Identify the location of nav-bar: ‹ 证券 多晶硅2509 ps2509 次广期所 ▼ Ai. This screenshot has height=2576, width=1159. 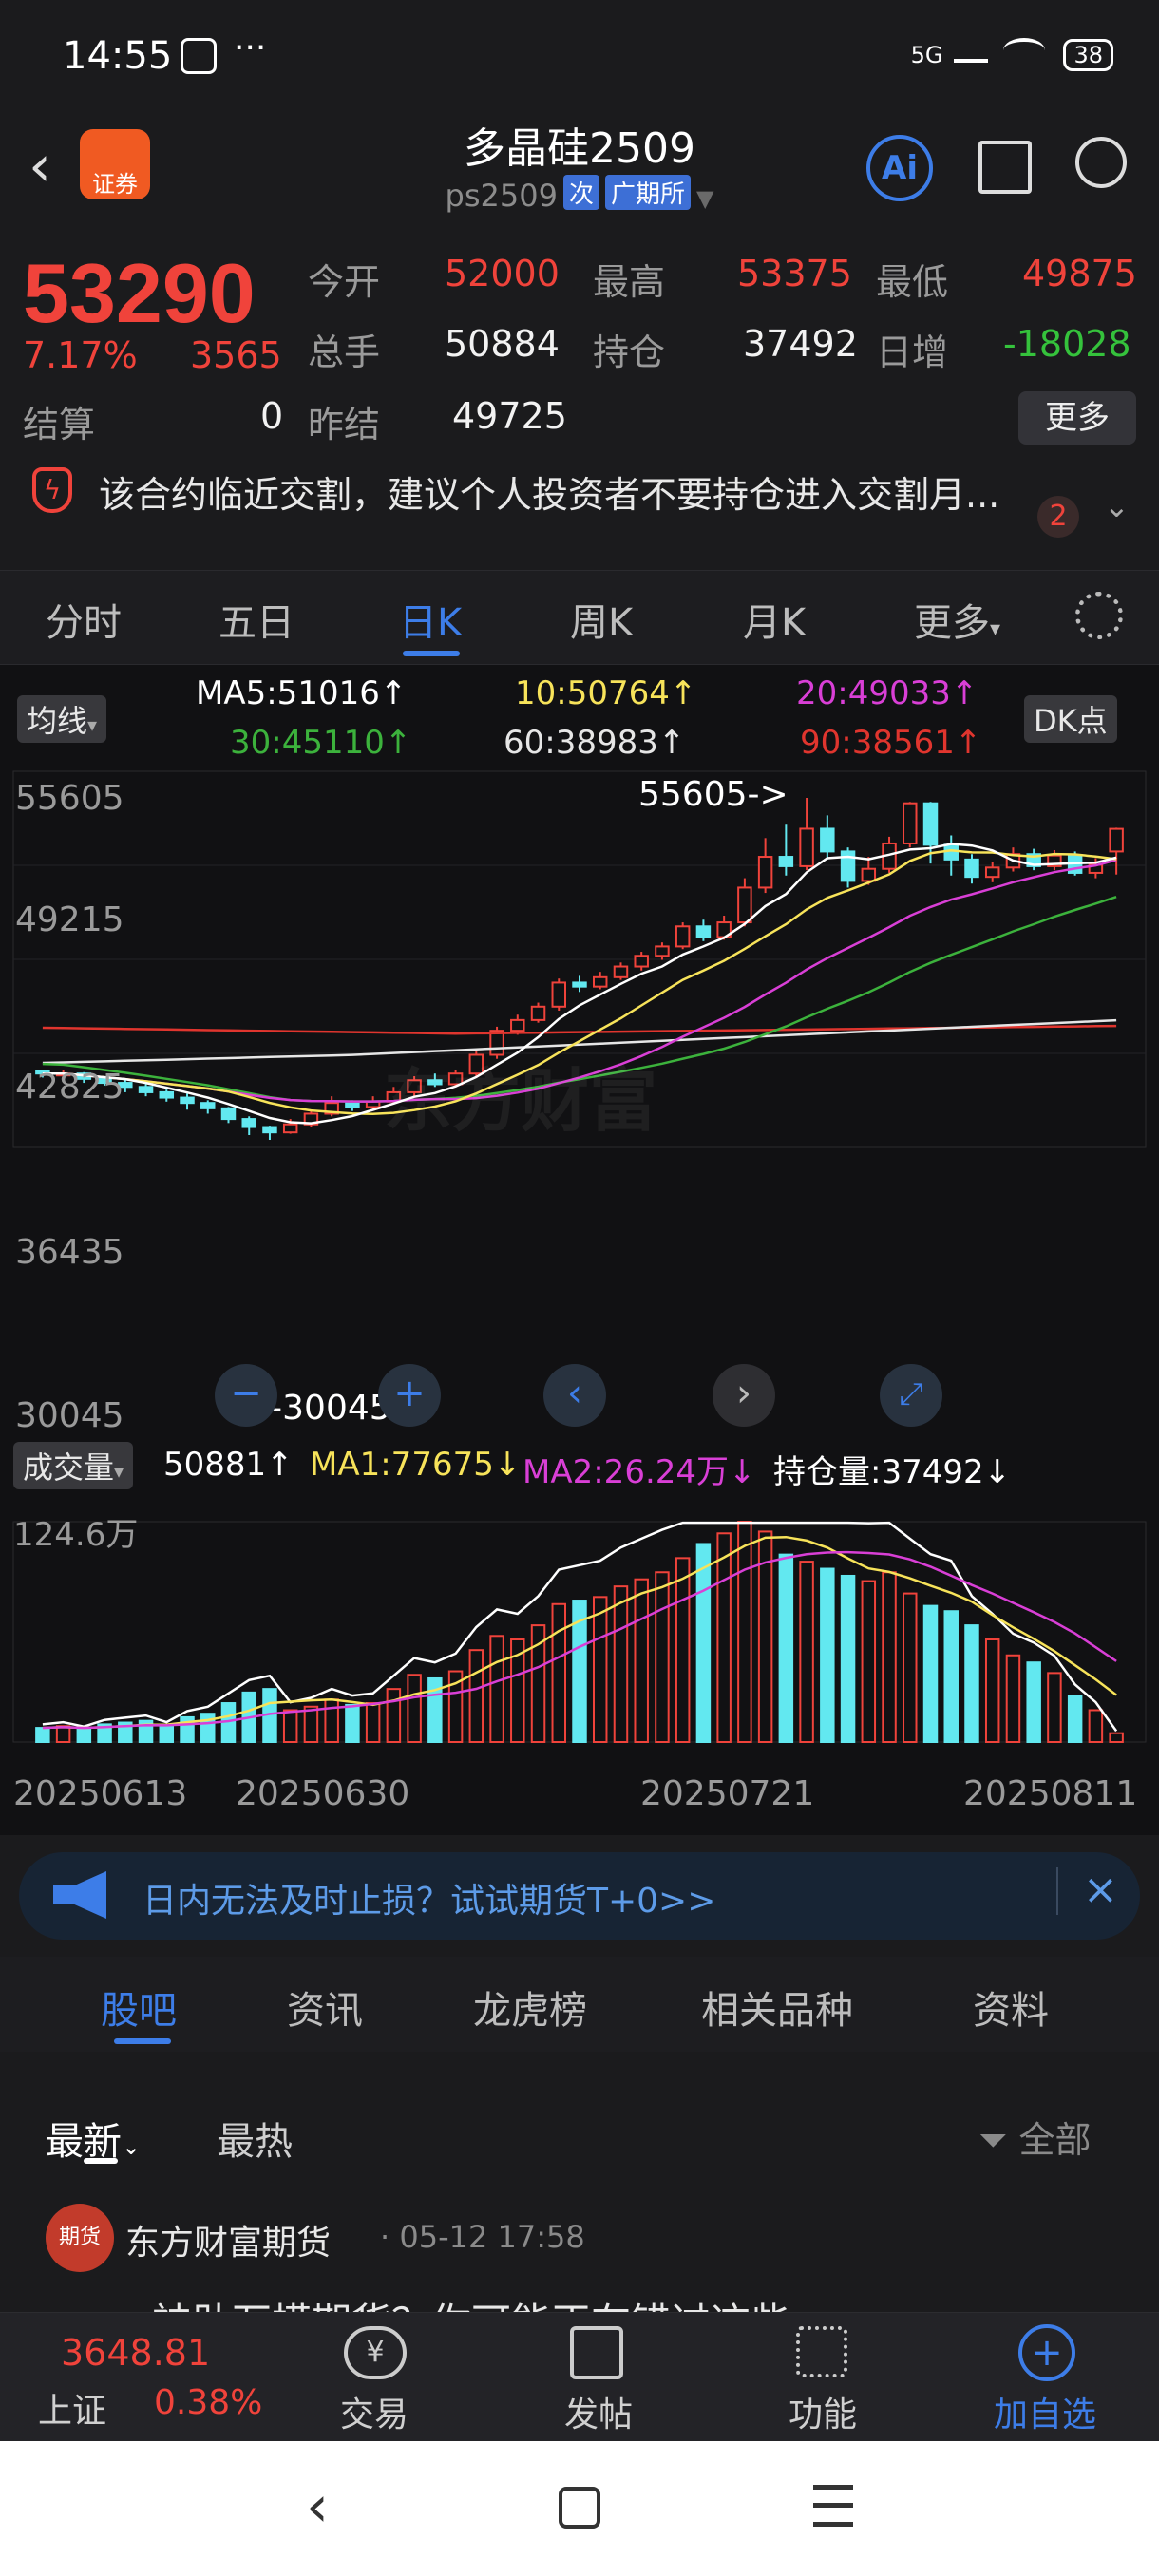
(579, 171).